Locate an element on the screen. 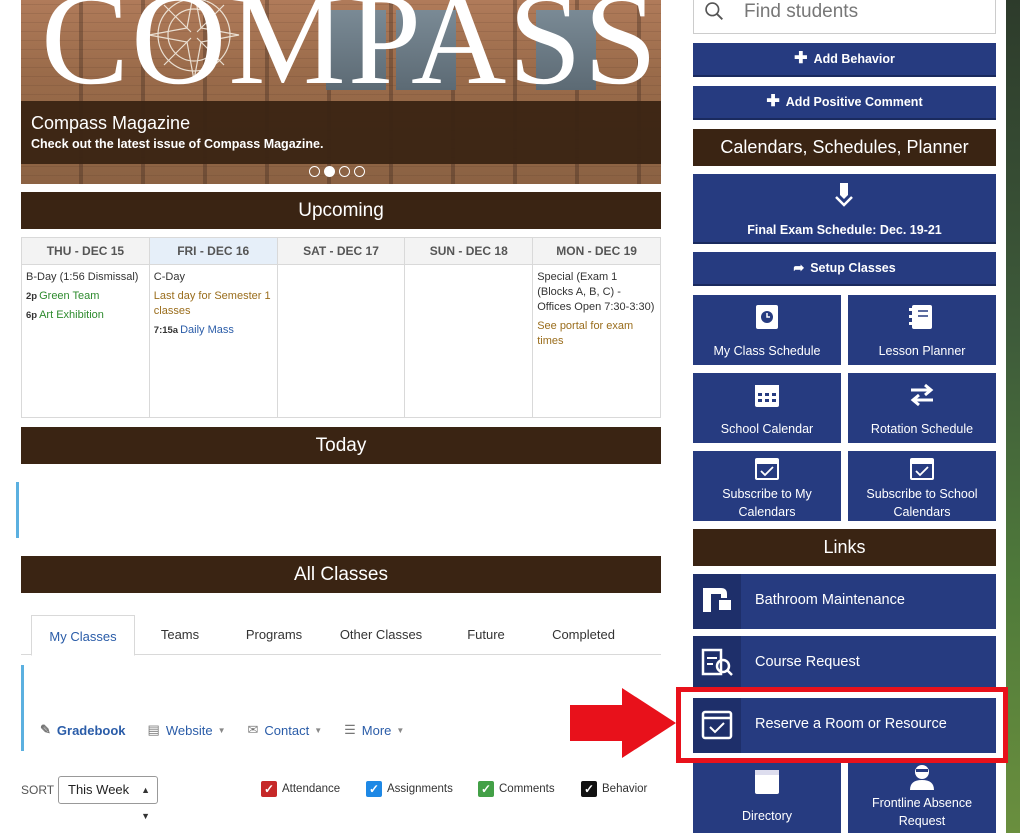 The image size is (1020, 833). calendar-event: Last day for Semester 1 classes is located at coordinates (213, 304).